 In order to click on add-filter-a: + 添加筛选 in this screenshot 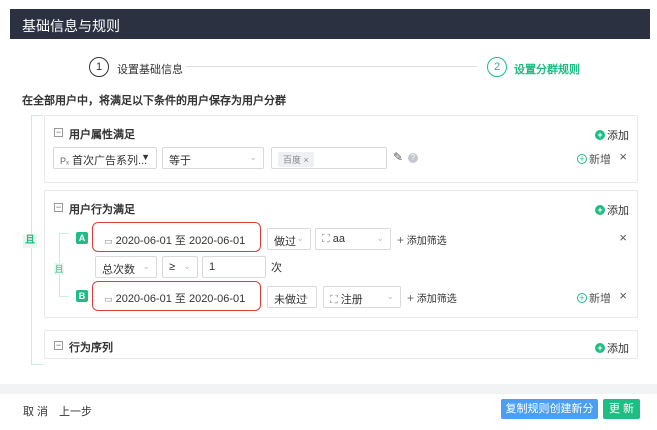, I will do `click(422, 239)`.